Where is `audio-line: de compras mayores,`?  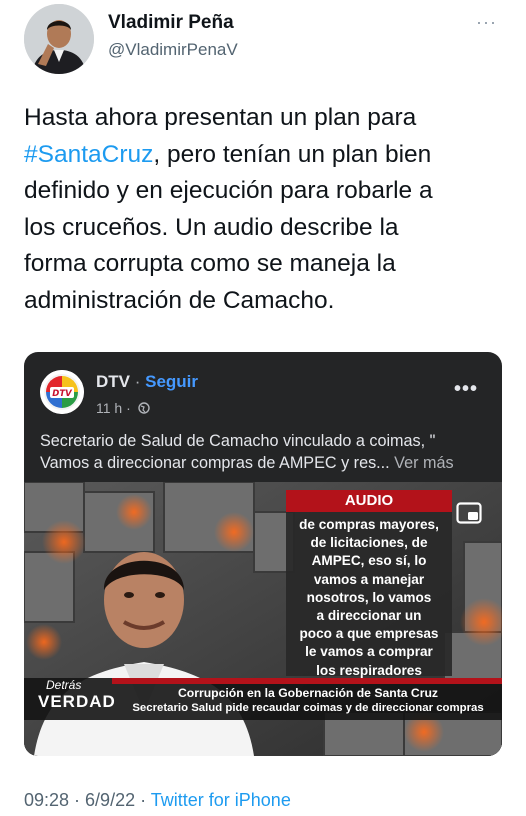
audio-line: de compras mayores, is located at coordinates (369, 524).